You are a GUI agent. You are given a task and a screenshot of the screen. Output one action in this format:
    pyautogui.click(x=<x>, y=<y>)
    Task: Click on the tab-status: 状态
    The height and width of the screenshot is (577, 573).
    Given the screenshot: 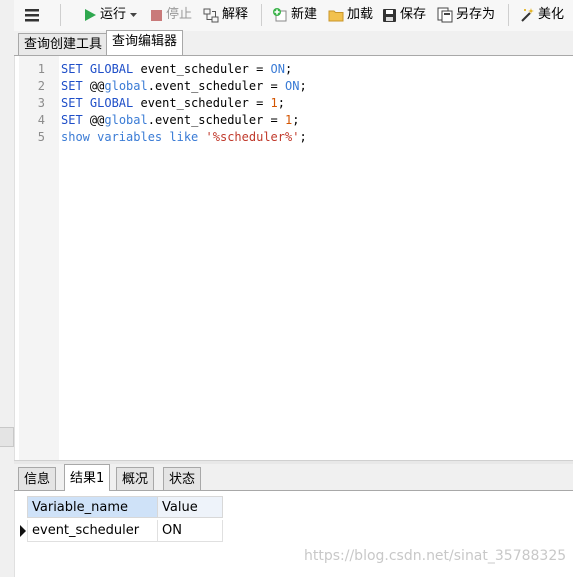 What is the action you would take?
    pyautogui.click(x=182, y=478)
    